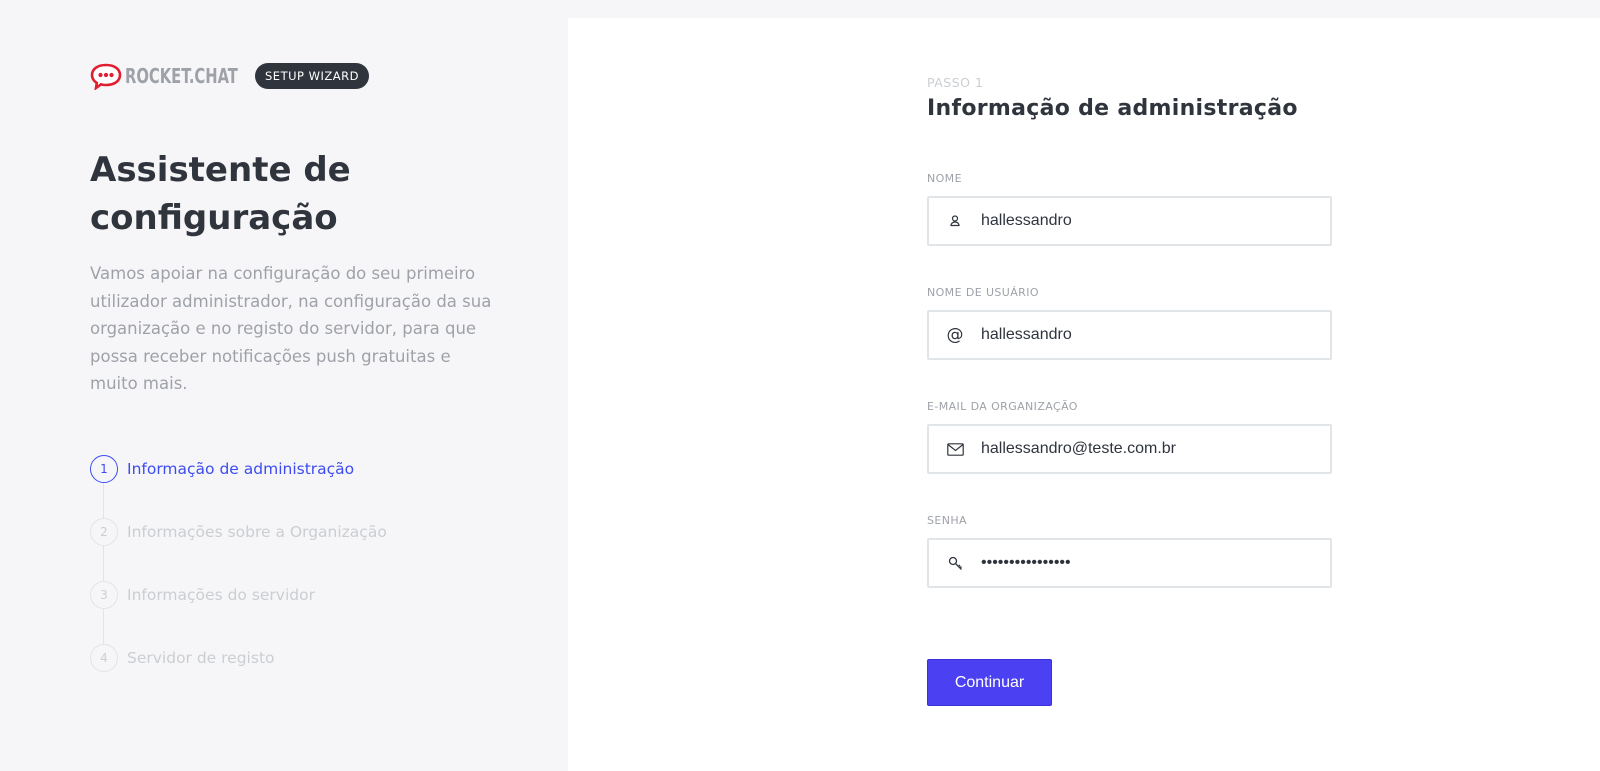 The width and height of the screenshot is (1600, 771). What do you see at coordinates (955, 82) in the screenshot?
I see `step-kicker: PASSO 1` at bounding box center [955, 82].